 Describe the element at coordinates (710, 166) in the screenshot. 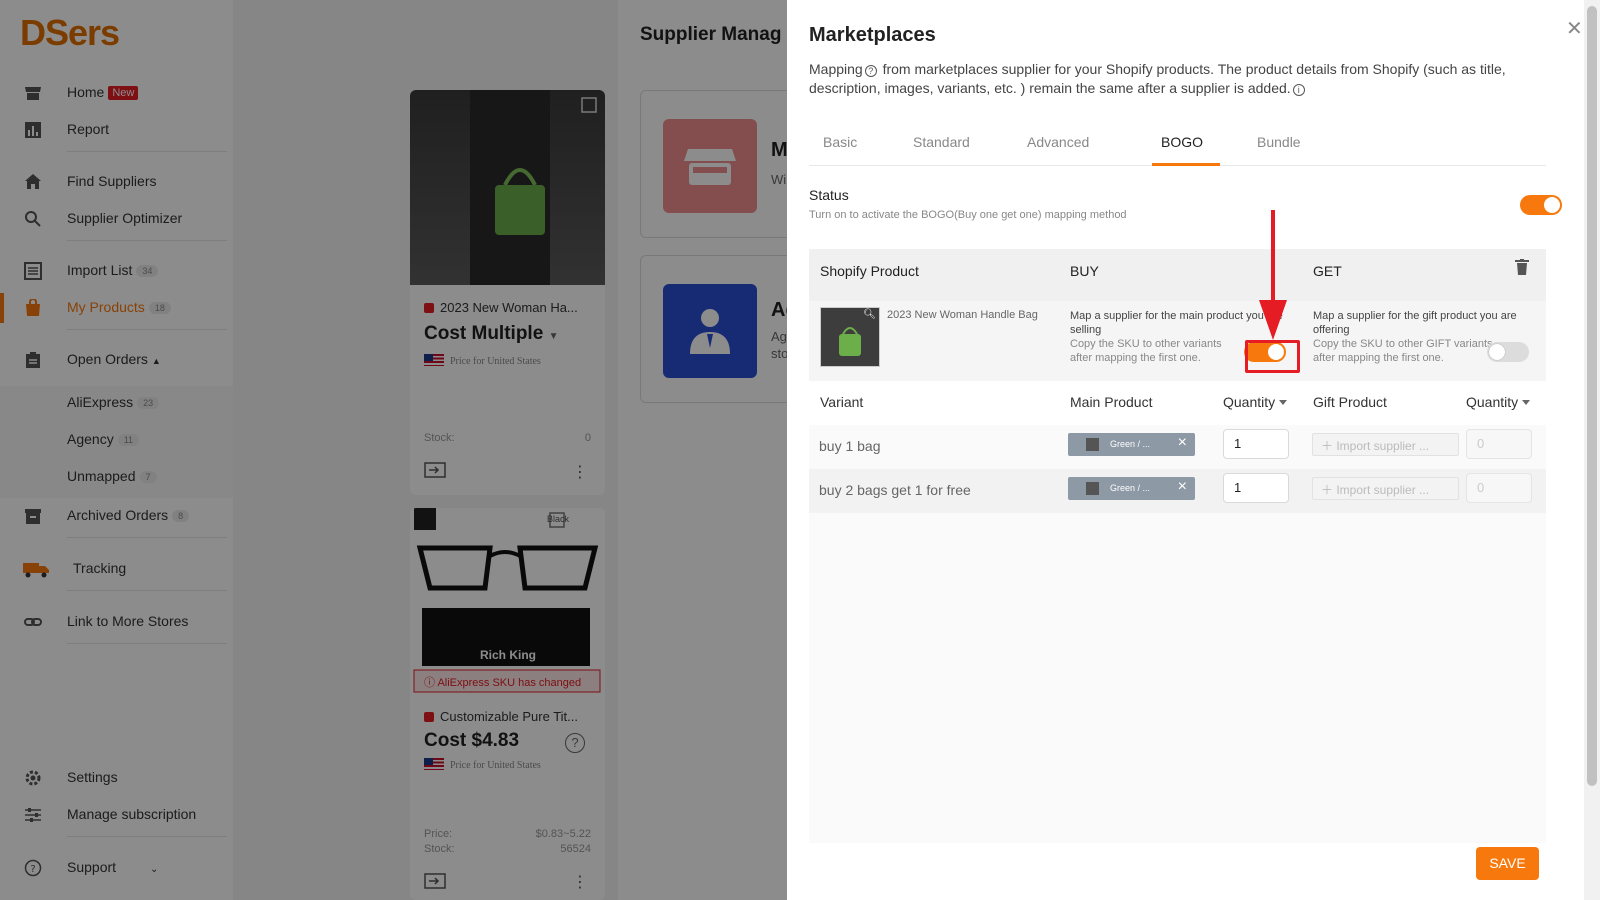

I see `marketplace-store-icon` at that location.